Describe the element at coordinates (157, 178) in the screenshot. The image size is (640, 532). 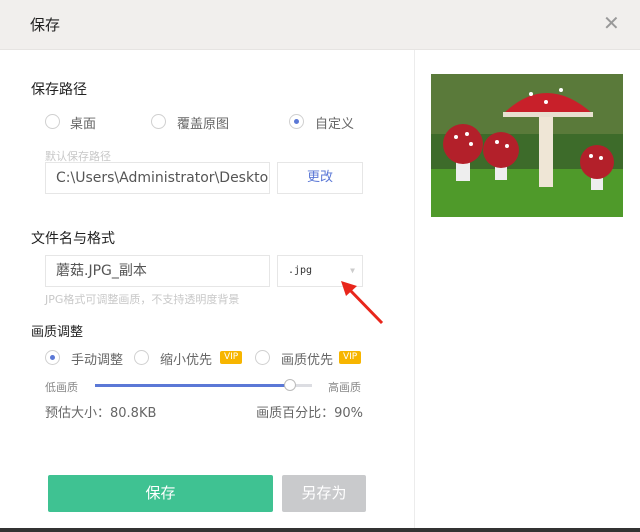
I see `path-input: C:\Users\Administrator\Desktop` at that location.